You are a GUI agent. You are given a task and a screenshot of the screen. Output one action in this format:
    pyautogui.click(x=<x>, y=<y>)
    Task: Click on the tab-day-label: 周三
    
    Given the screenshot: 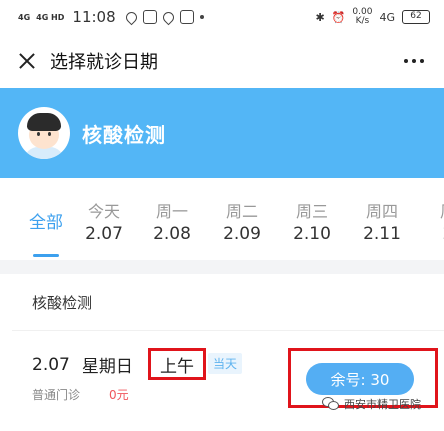 What is the action you would take?
    pyautogui.click(x=311, y=211)
    